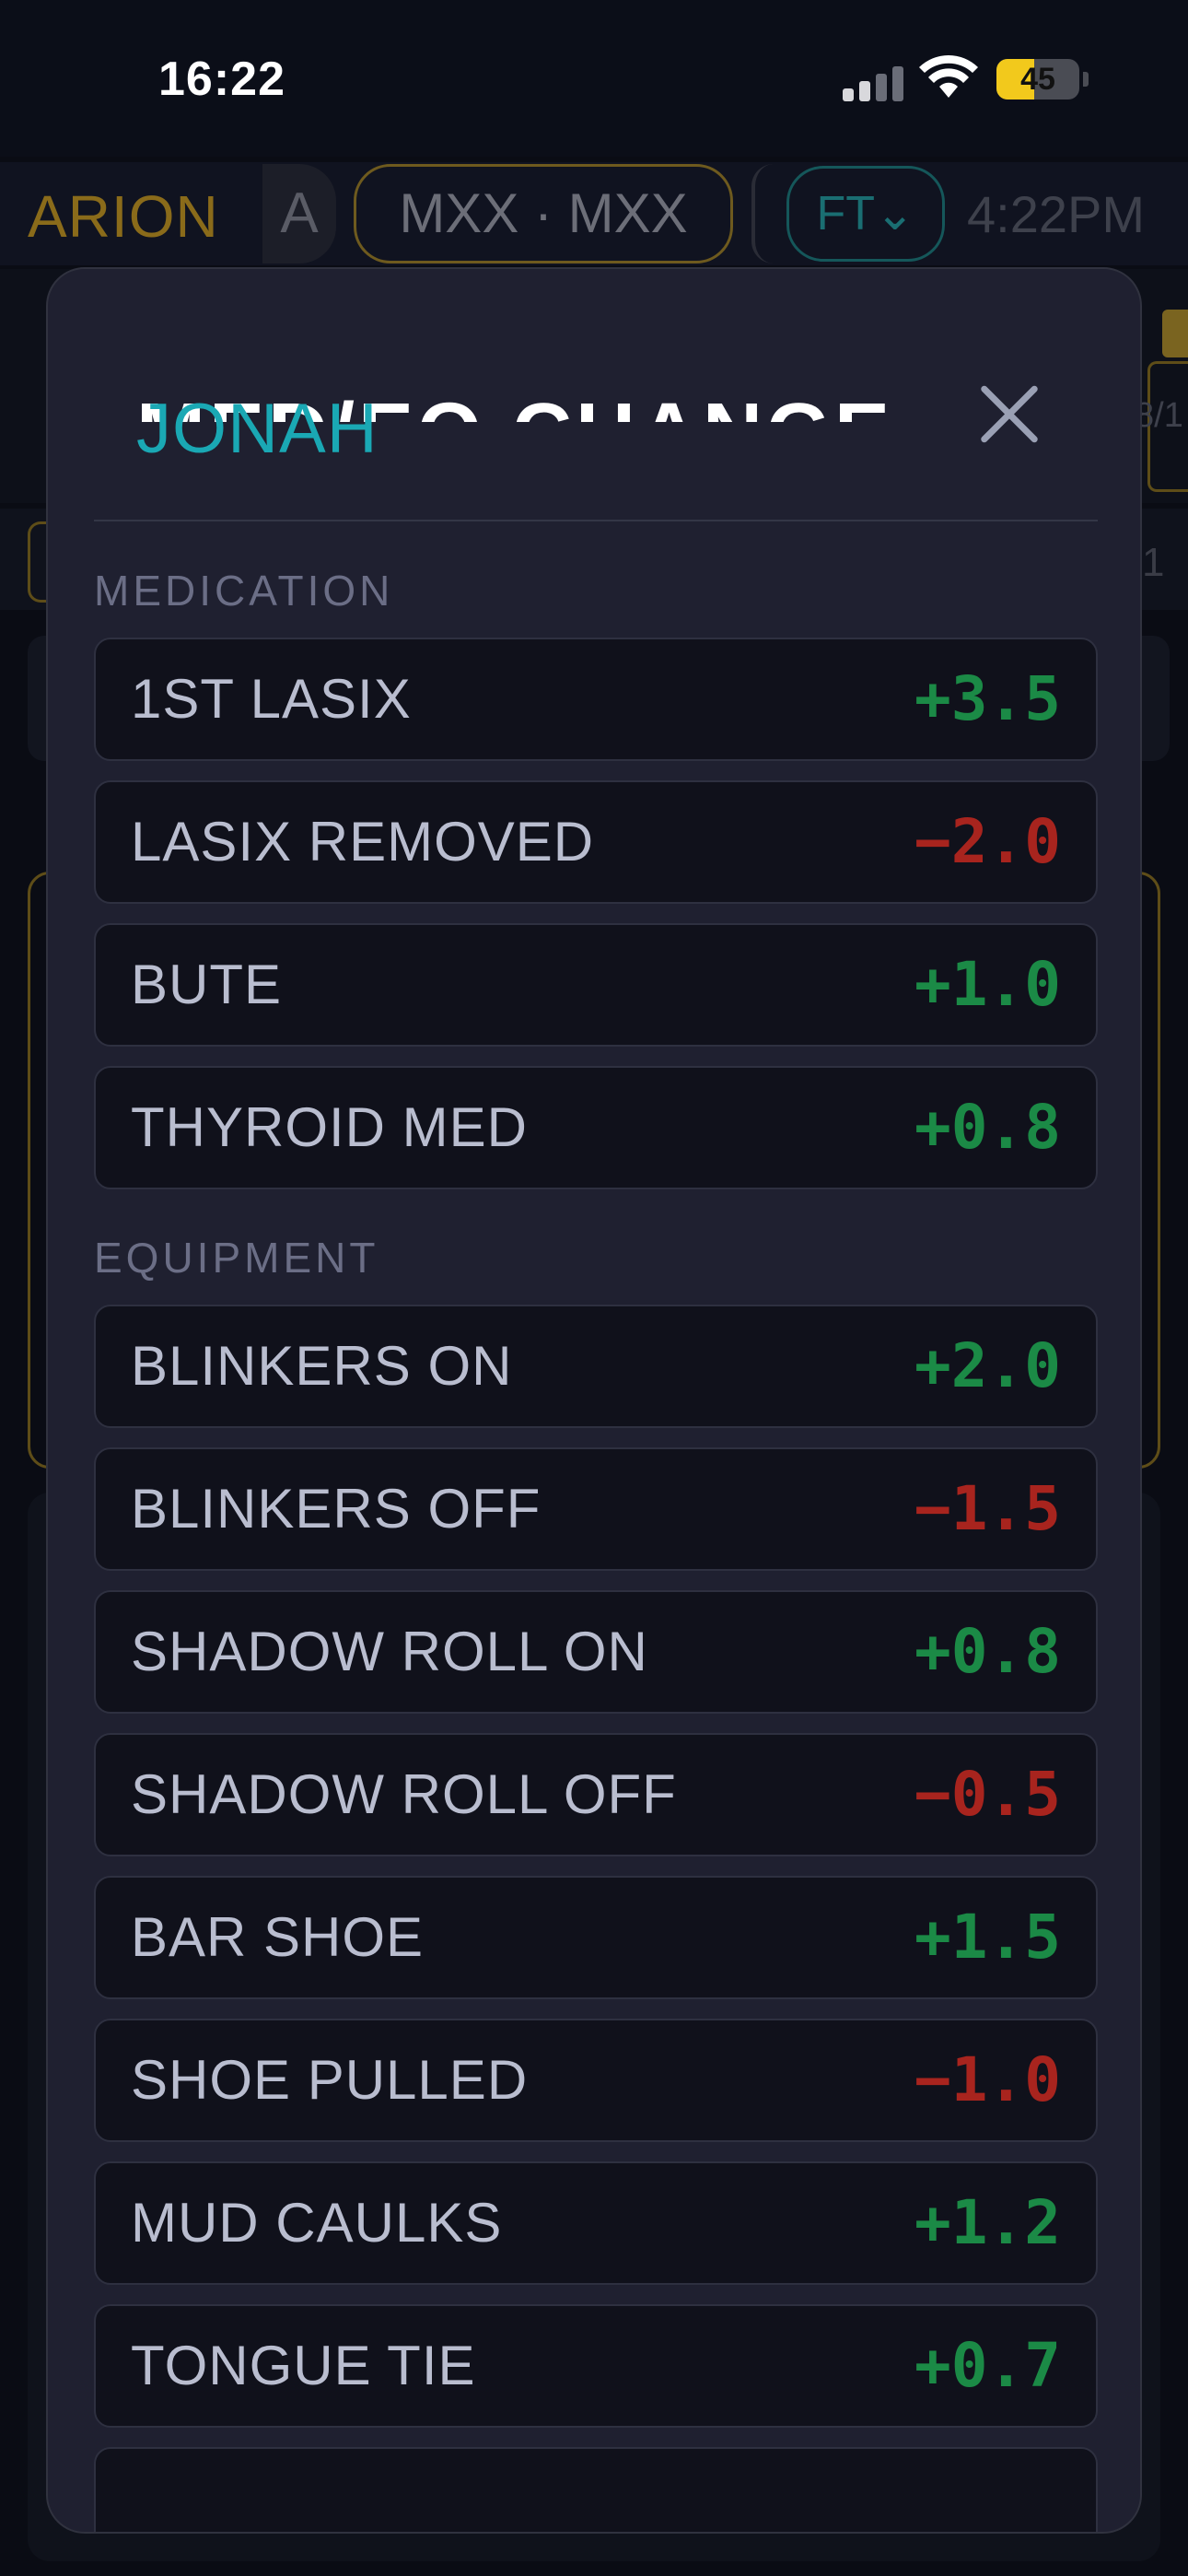 This screenshot has height=2576, width=1188. Describe the element at coordinates (1010, 414) in the screenshot. I see `close-button` at that location.